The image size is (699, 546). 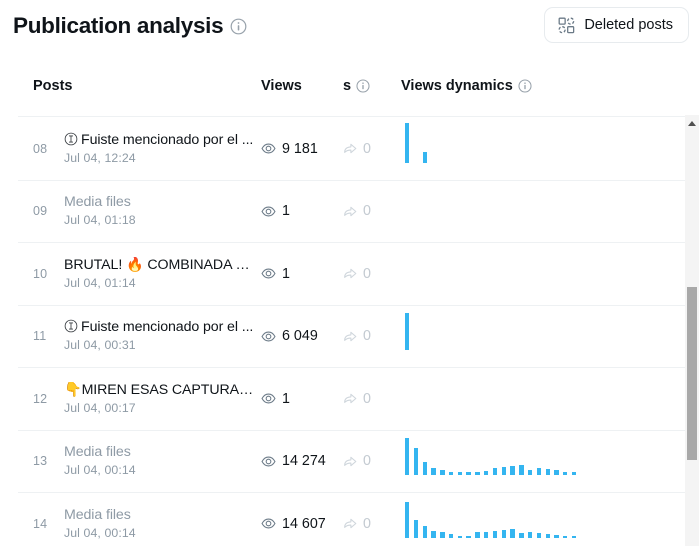 I want to click on info-circle-icon, so click(x=238, y=26).